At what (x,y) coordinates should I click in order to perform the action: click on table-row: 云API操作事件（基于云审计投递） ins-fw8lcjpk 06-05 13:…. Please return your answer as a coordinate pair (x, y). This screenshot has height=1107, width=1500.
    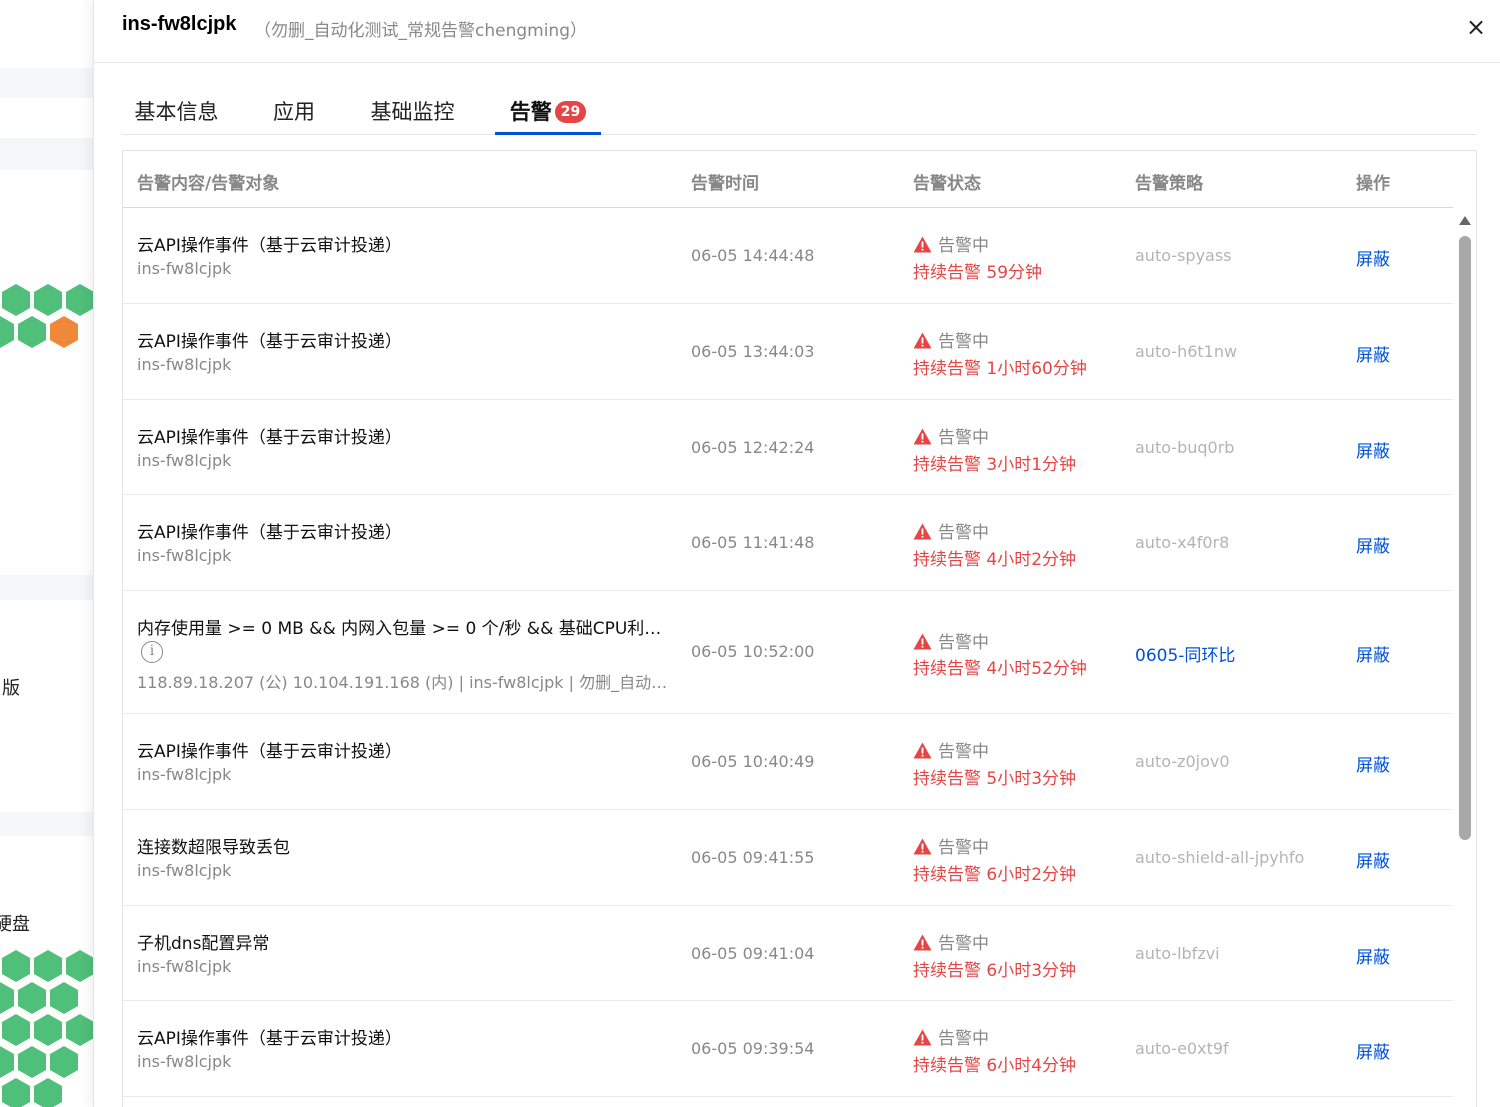
    Looking at the image, I should click on (788, 352).